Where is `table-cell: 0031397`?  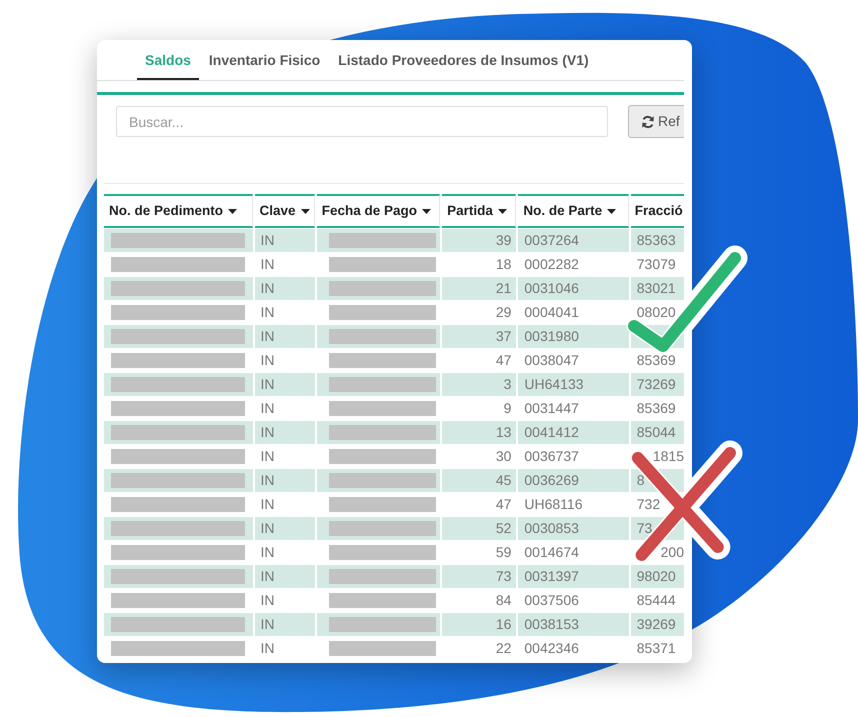
table-cell: 0031397 is located at coordinates (573, 576).